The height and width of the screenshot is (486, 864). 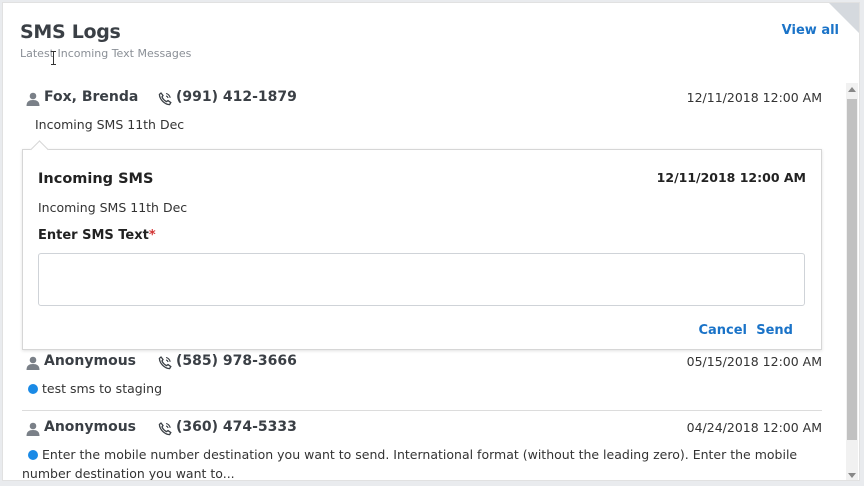 What do you see at coordinates (53, 58) in the screenshot?
I see `text-cursor-icon` at bounding box center [53, 58].